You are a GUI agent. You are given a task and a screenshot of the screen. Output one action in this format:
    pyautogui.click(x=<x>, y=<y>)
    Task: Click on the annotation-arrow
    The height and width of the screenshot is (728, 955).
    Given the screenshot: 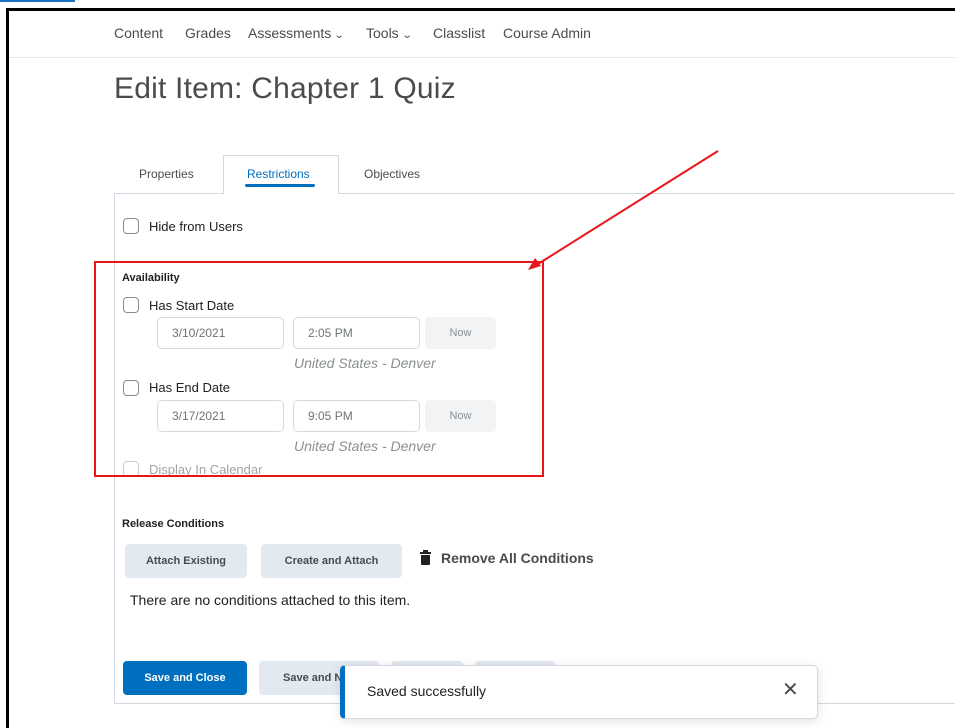 What is the action you would take?
    pyautogui.click(x=623, y=210)
    